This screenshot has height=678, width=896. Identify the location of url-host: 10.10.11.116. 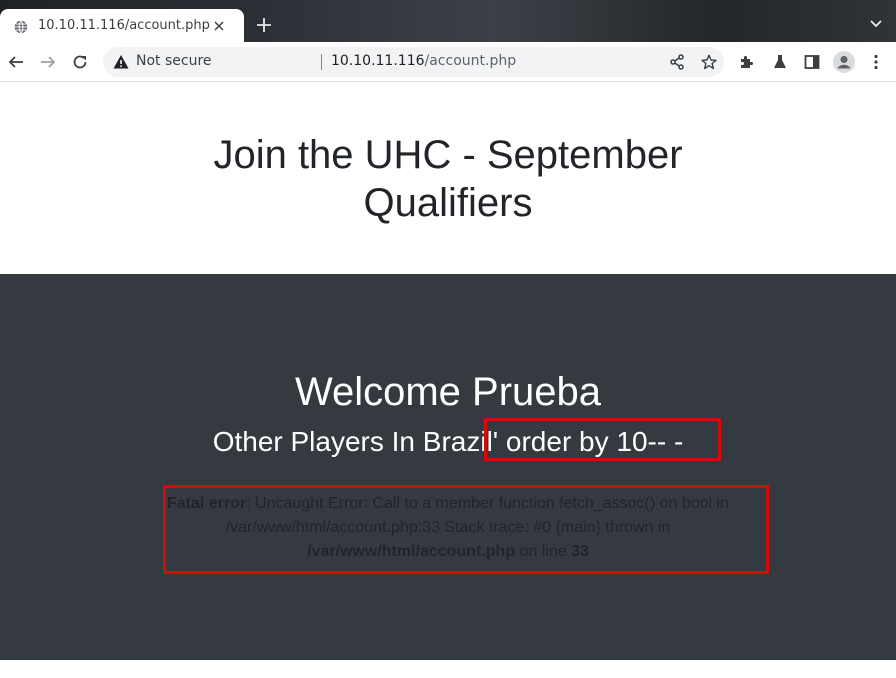
(378, 61).